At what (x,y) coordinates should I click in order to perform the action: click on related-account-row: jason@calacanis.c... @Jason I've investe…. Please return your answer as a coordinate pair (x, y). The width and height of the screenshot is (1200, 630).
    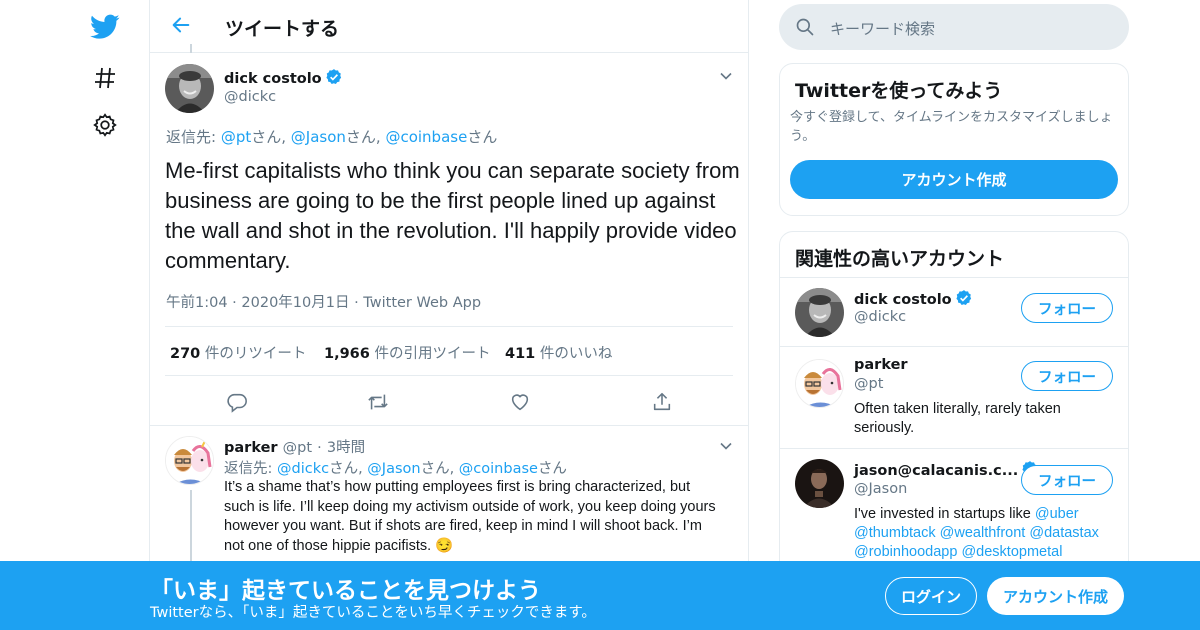
    Looking at the image, I should click on (954, 511).